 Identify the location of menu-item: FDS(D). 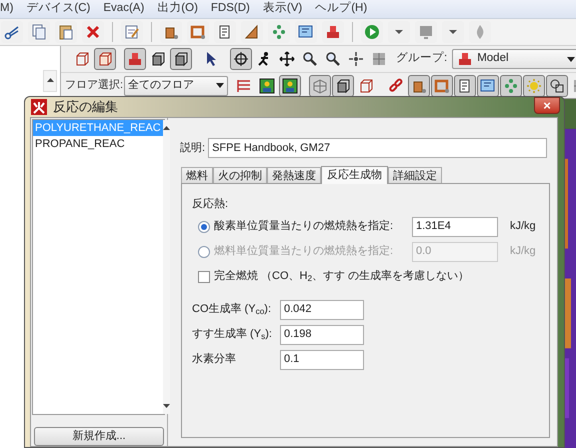
(230, 9).